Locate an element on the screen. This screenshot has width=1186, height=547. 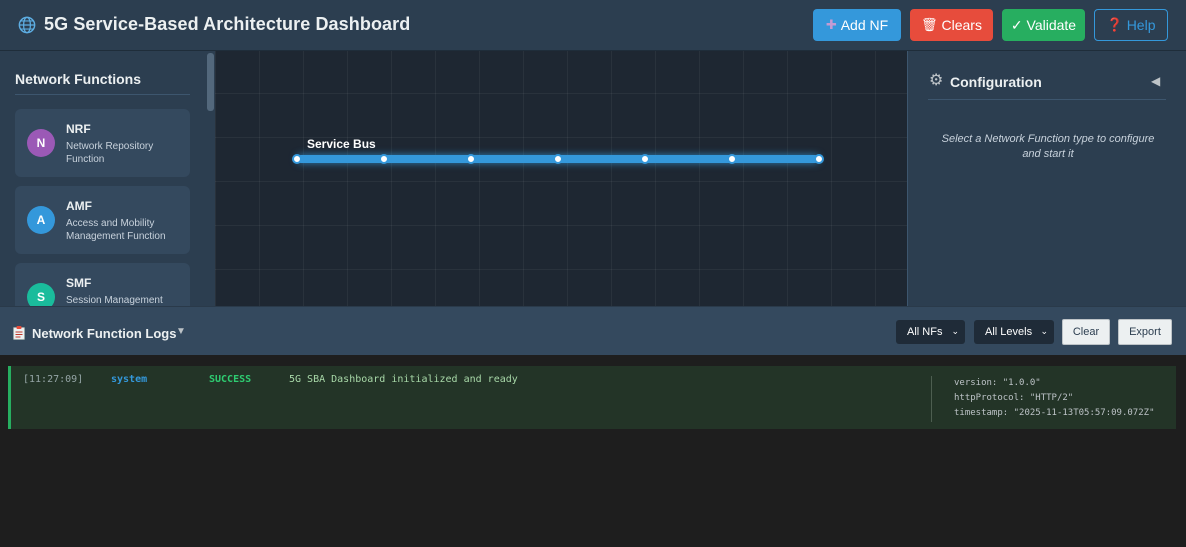
nf-filter-select: All NFs ⌄ is located at coordinates (930, 332).